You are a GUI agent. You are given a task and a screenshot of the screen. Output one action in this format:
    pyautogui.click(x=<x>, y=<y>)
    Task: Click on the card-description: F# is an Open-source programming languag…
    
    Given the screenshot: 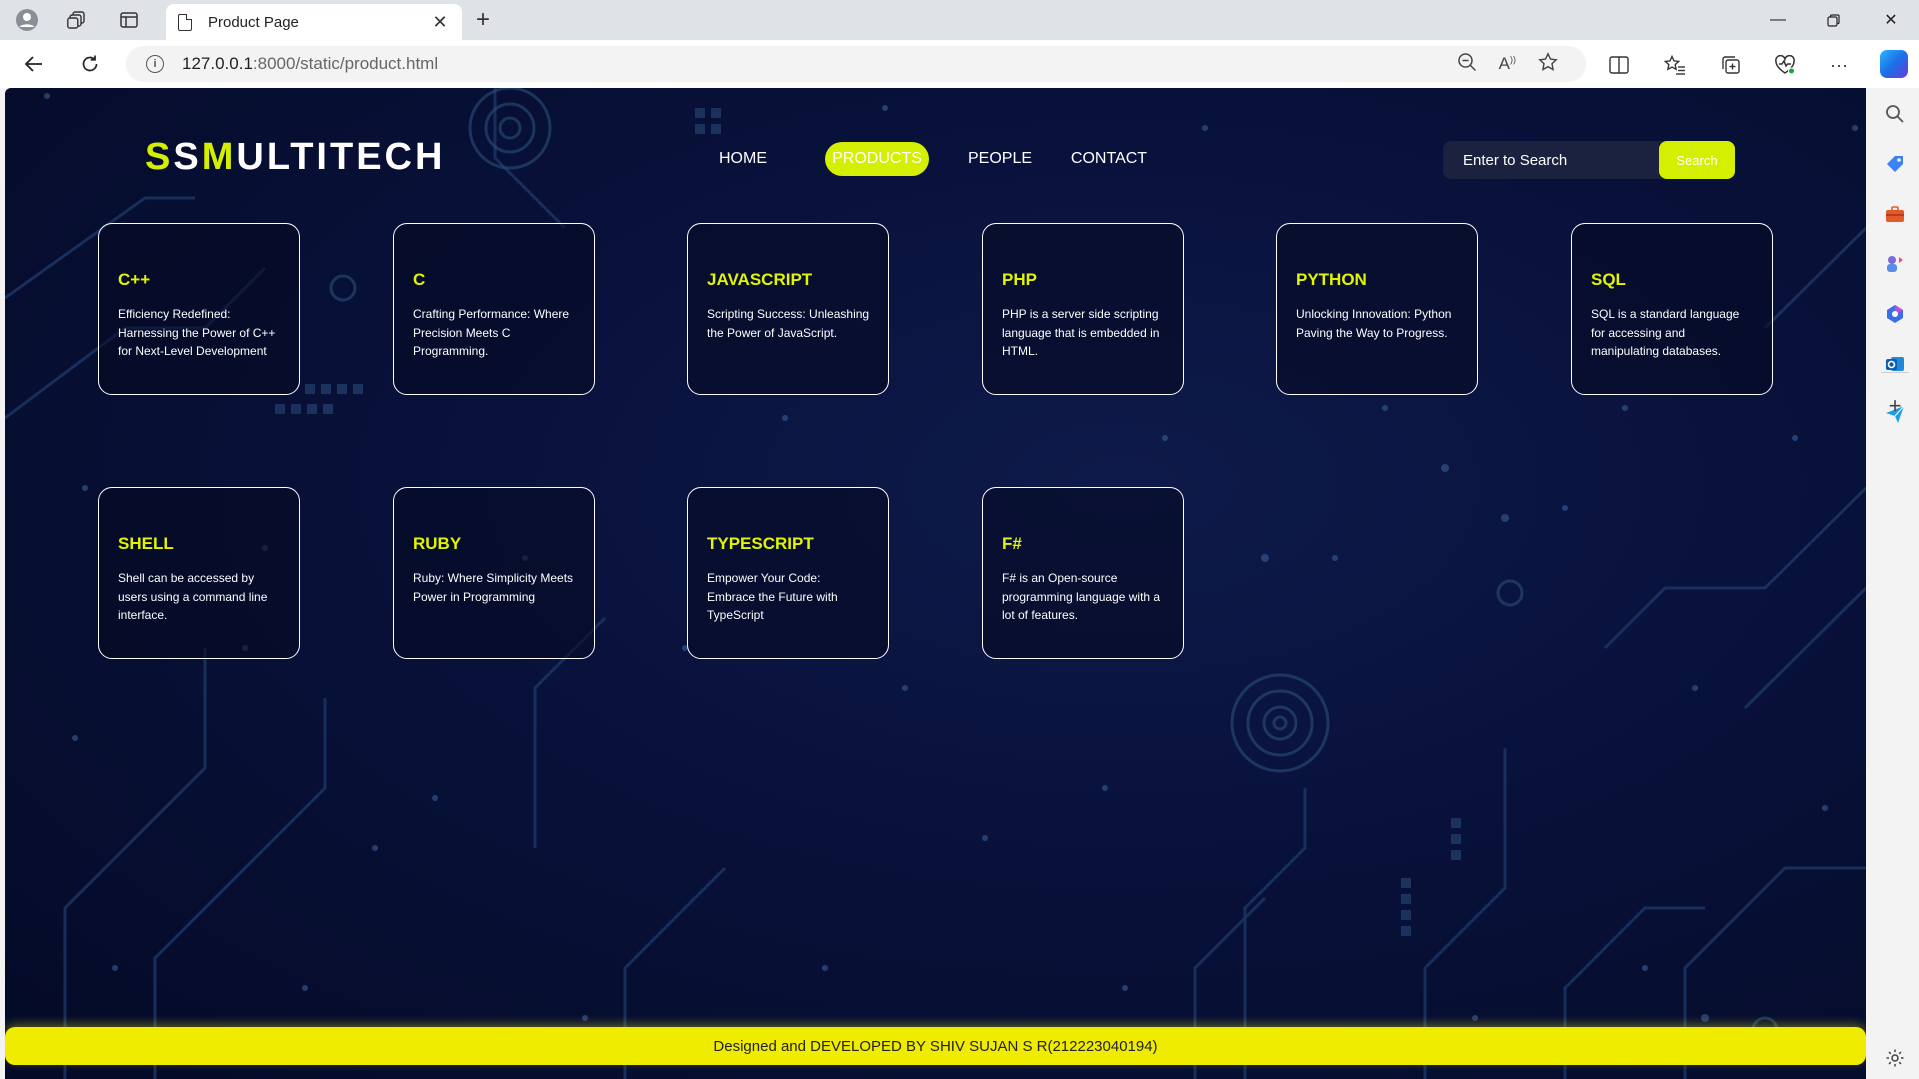 What is the action you would take?
    pyautogui.click(x=1081, y=596)
    